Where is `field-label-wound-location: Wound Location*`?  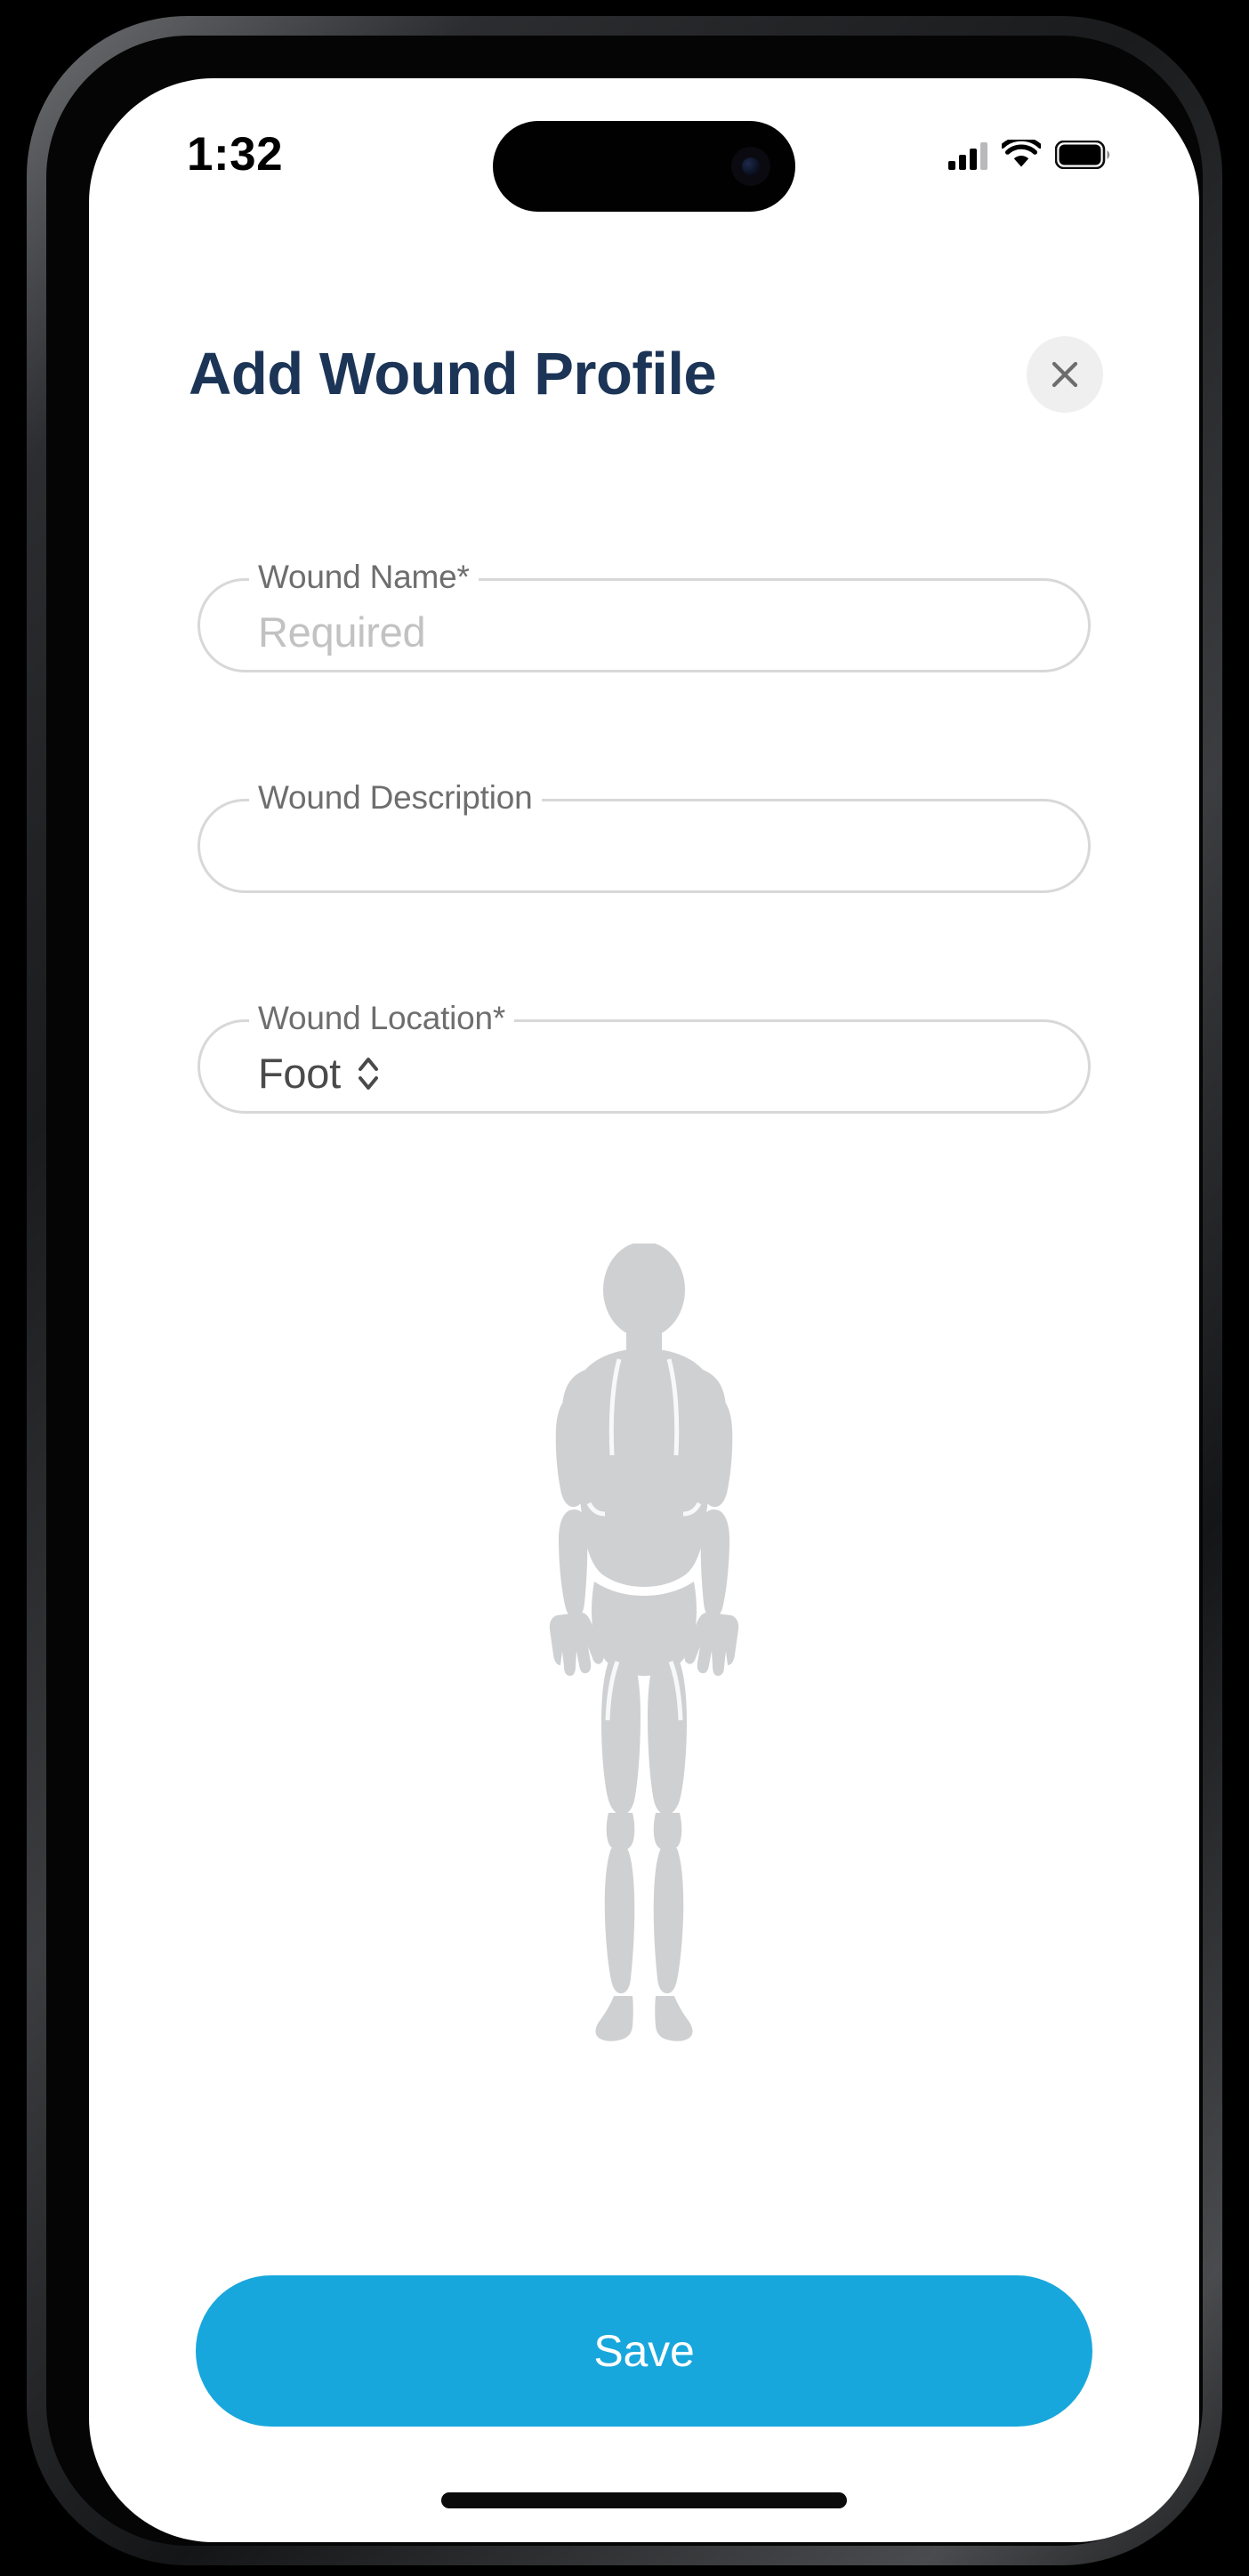 field-label-wound-location: Wound Location* is located at coordinates (382, 1018).